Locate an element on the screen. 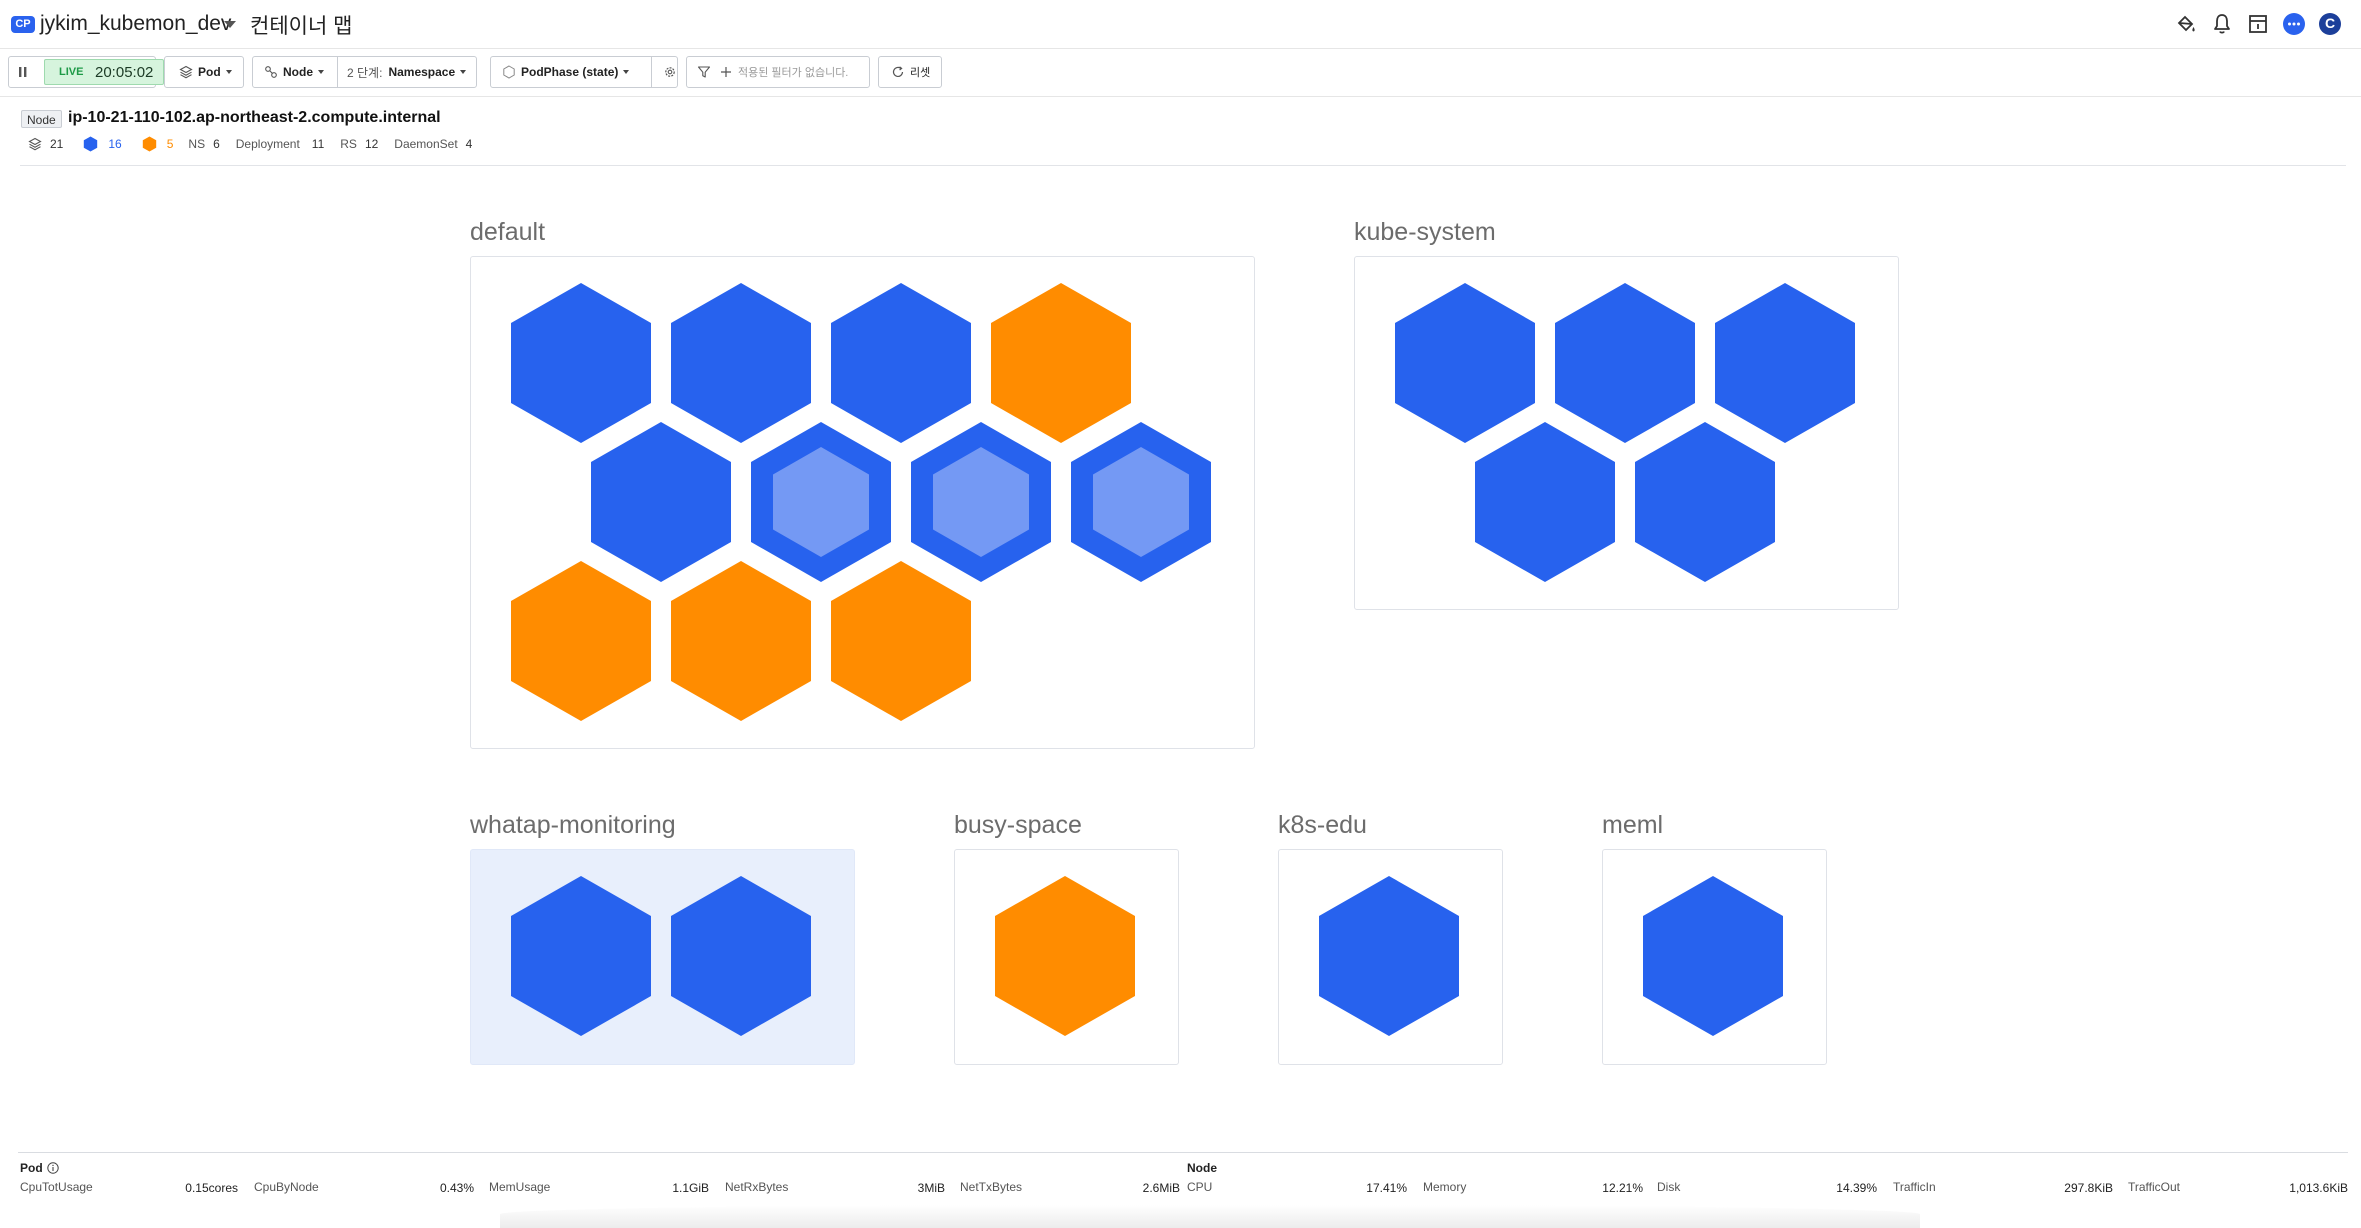  metric-label: TrafficIn is located at coordinates (1914, 1187).